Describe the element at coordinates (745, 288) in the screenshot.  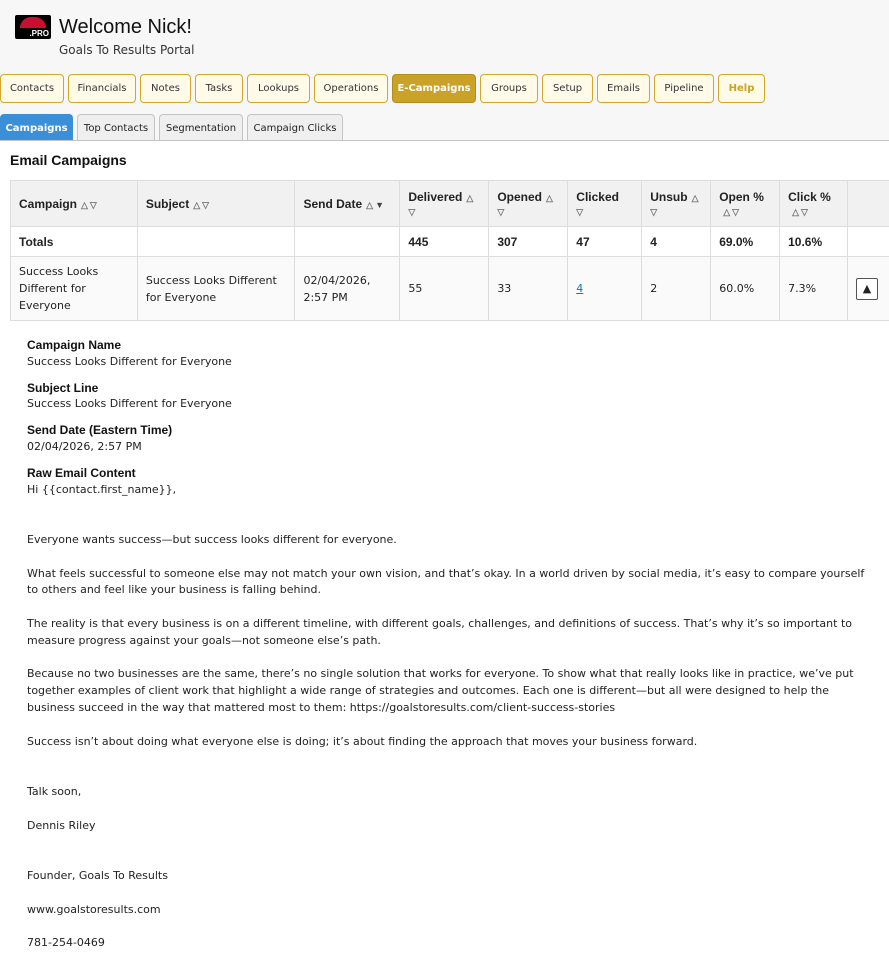
I see `cell-open-pct: 60.0%` at that location.